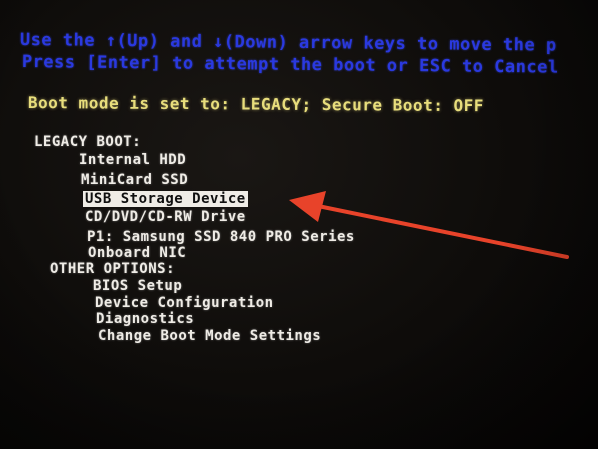 The width and height of the screenshot is (598, 449). What do you see at coordinates (137, 253) in the screenshot?
I see `boot-option-onboard-nic: Onboard NIC` at bounding box center [137, 253].